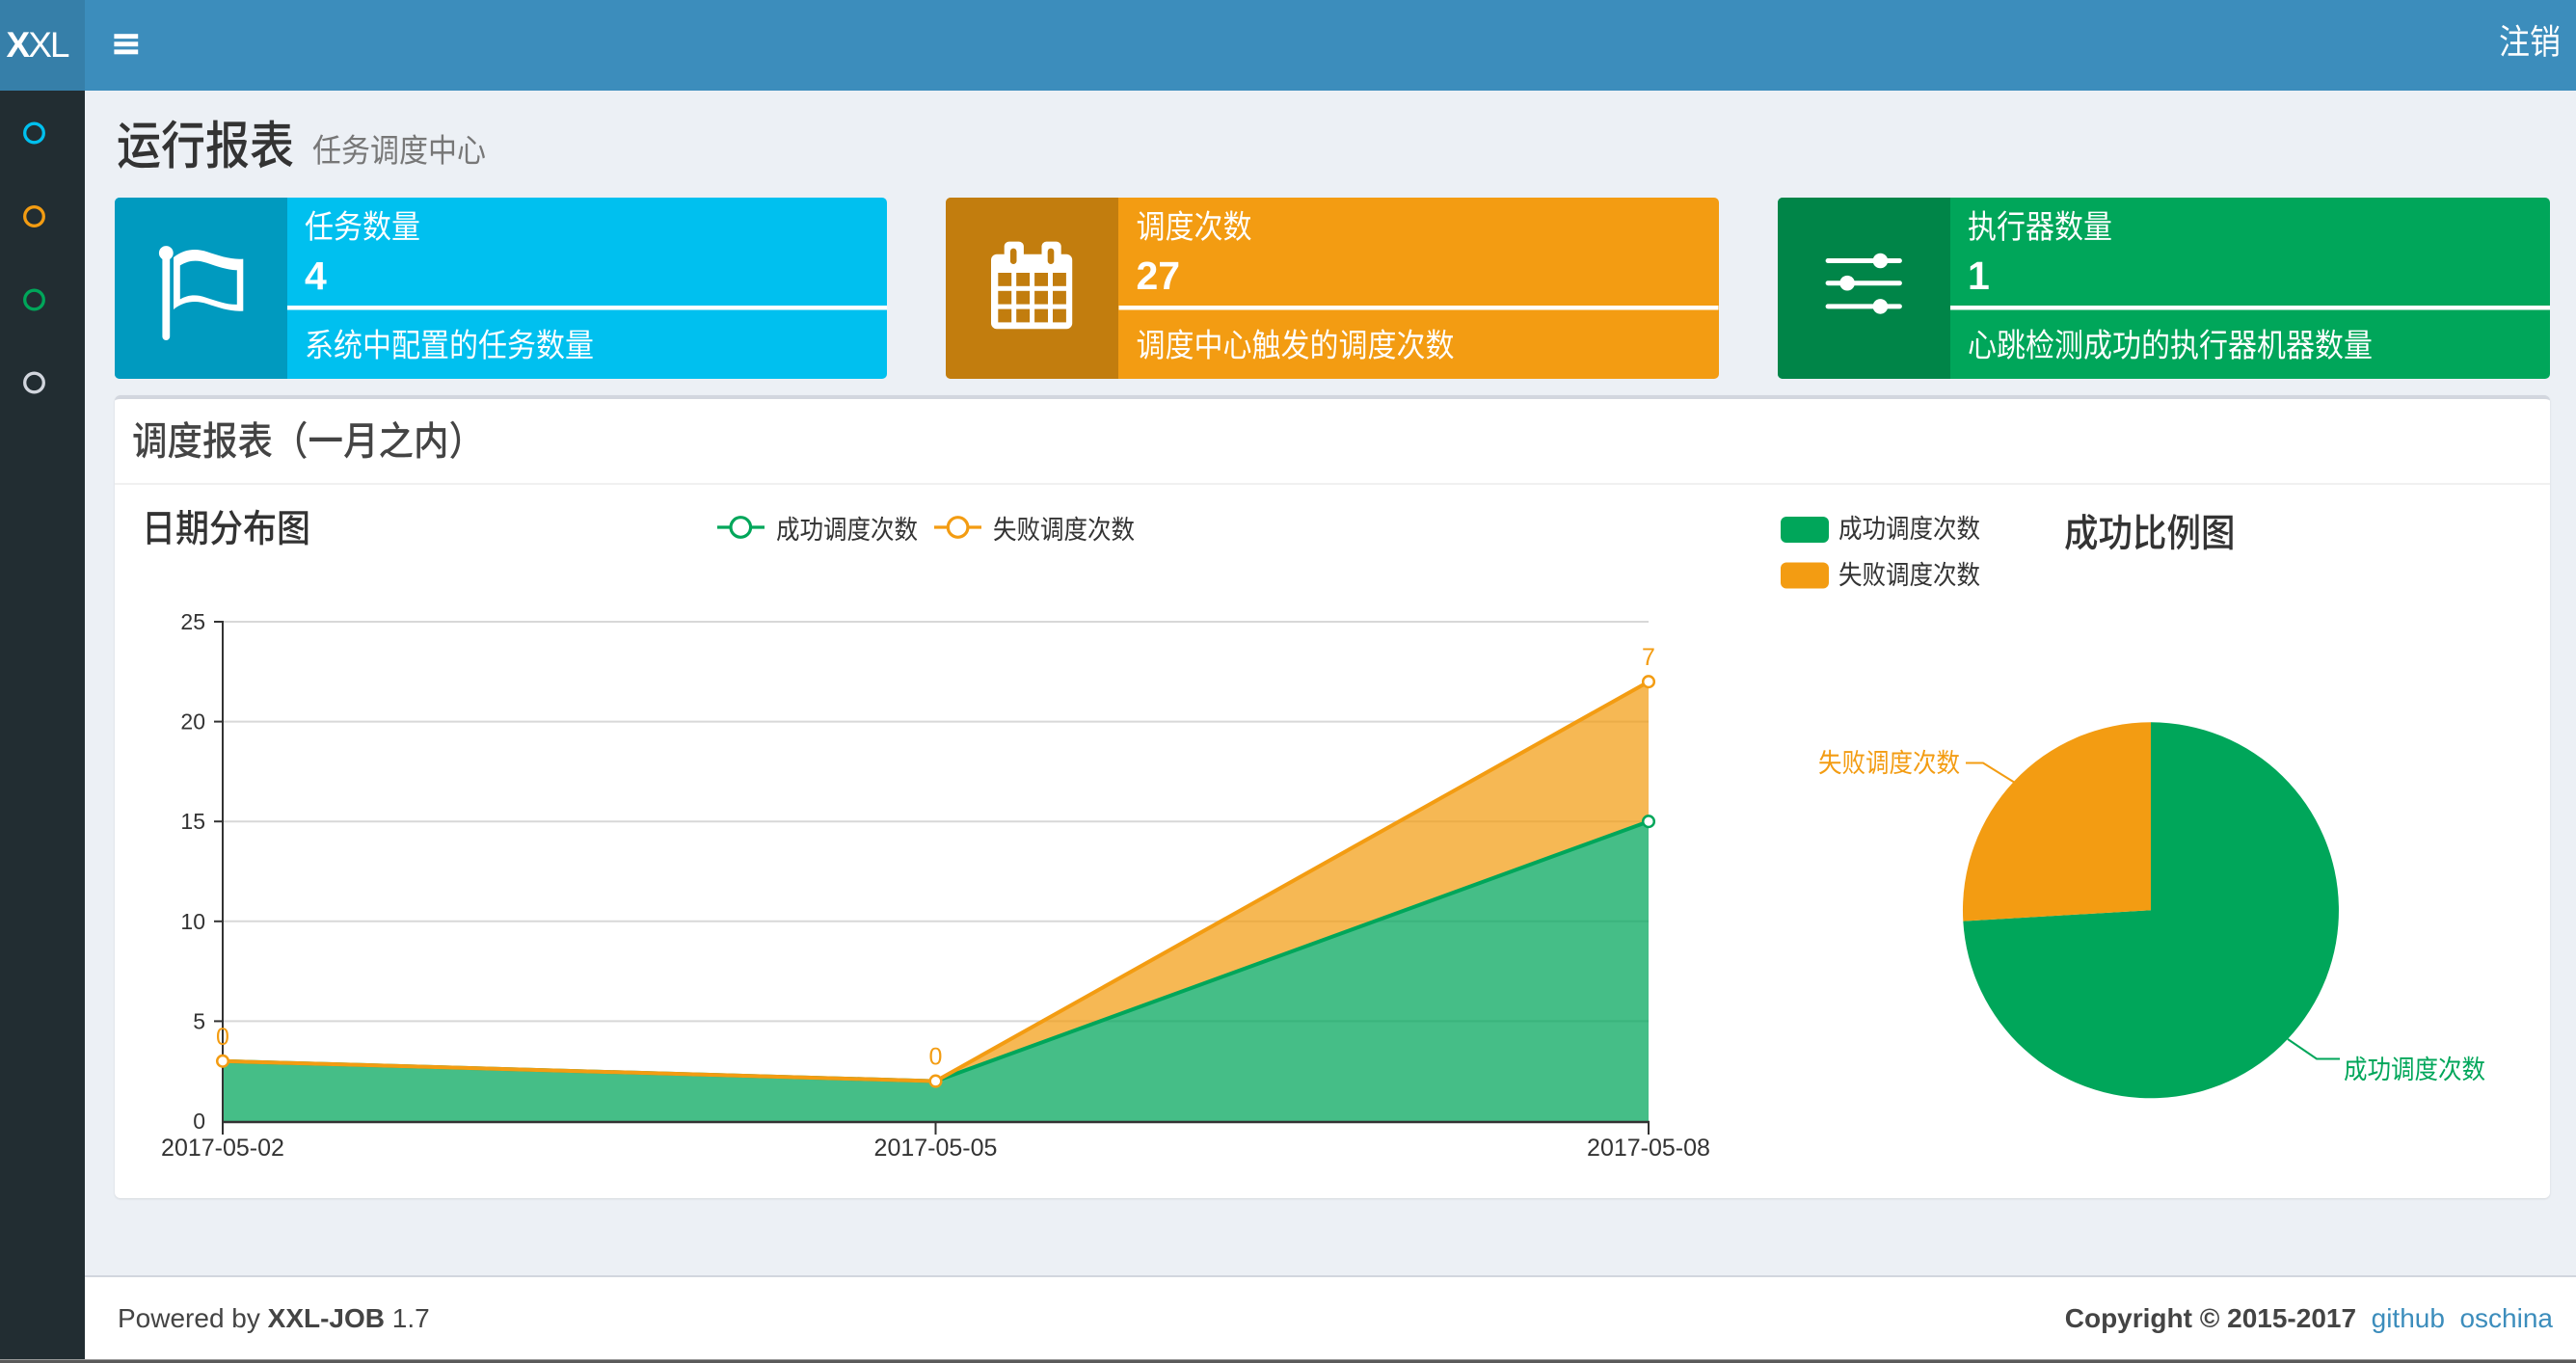 The width and height of the screenshot is (2576, 1363). What do you see at coordinates (193, 821) in the screenshot?
I see `svg-text: 15` at bounding box center [193, 821].